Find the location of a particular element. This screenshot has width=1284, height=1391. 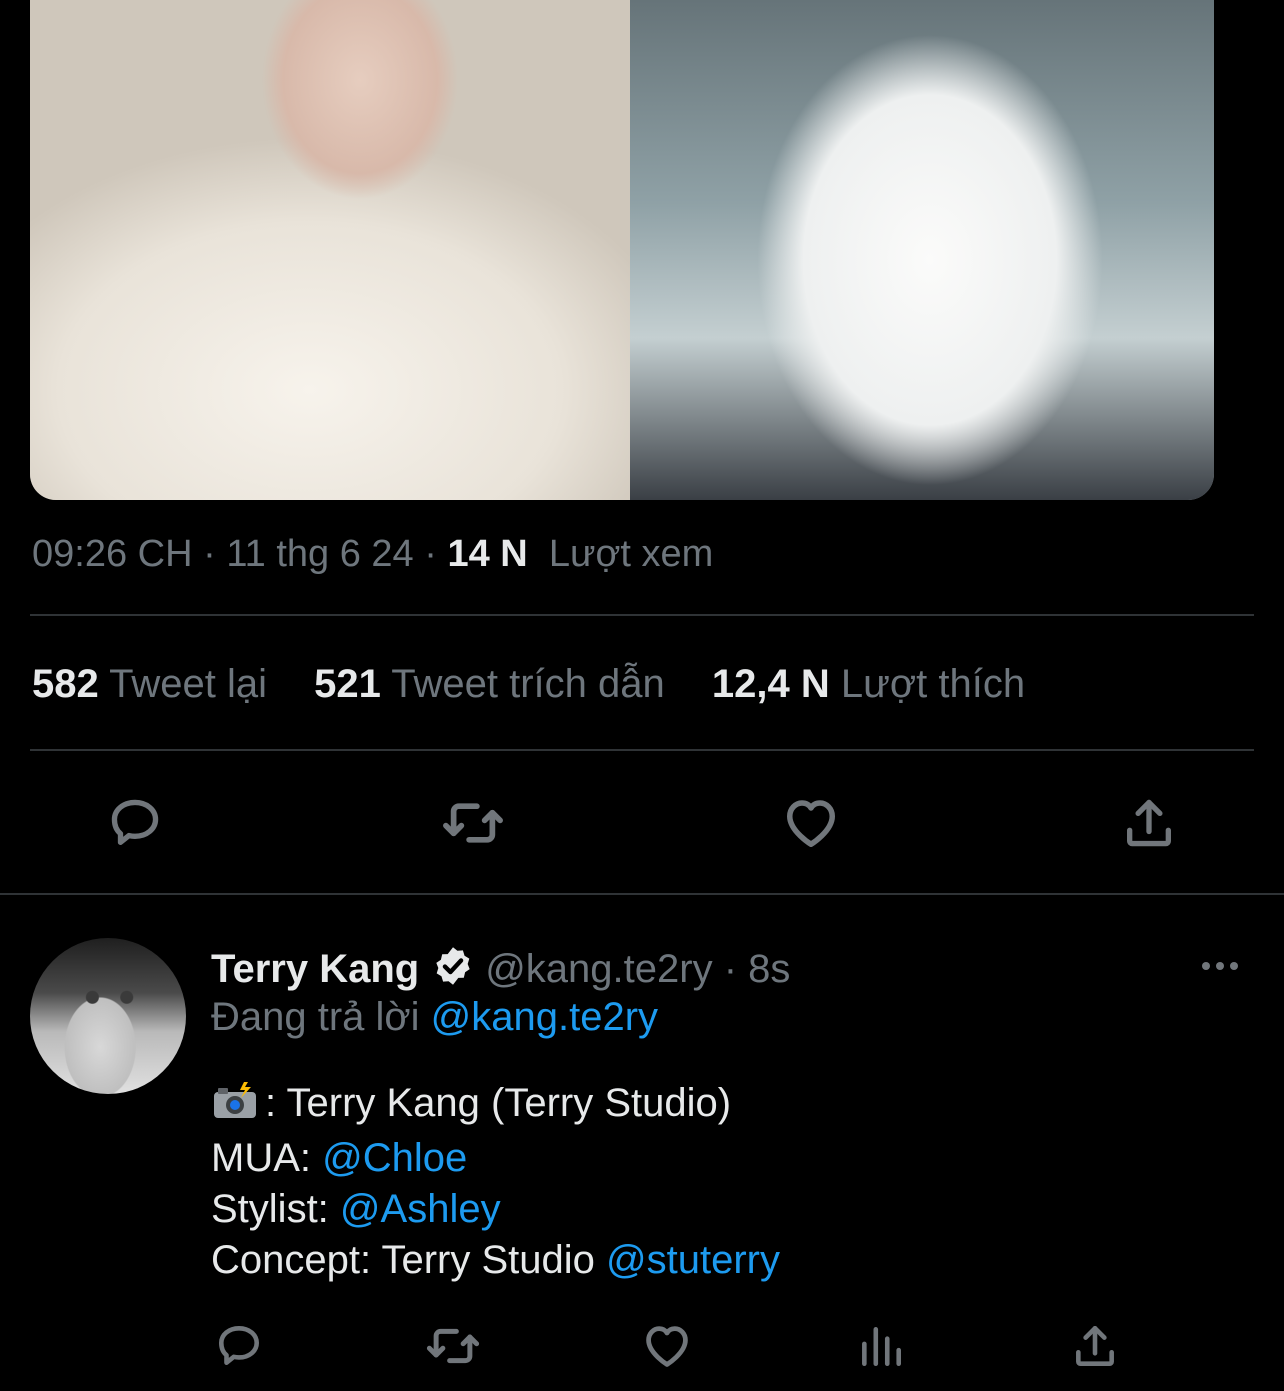

tweet-date: 11 thg 6 24 is located at coordinates (320, 554).